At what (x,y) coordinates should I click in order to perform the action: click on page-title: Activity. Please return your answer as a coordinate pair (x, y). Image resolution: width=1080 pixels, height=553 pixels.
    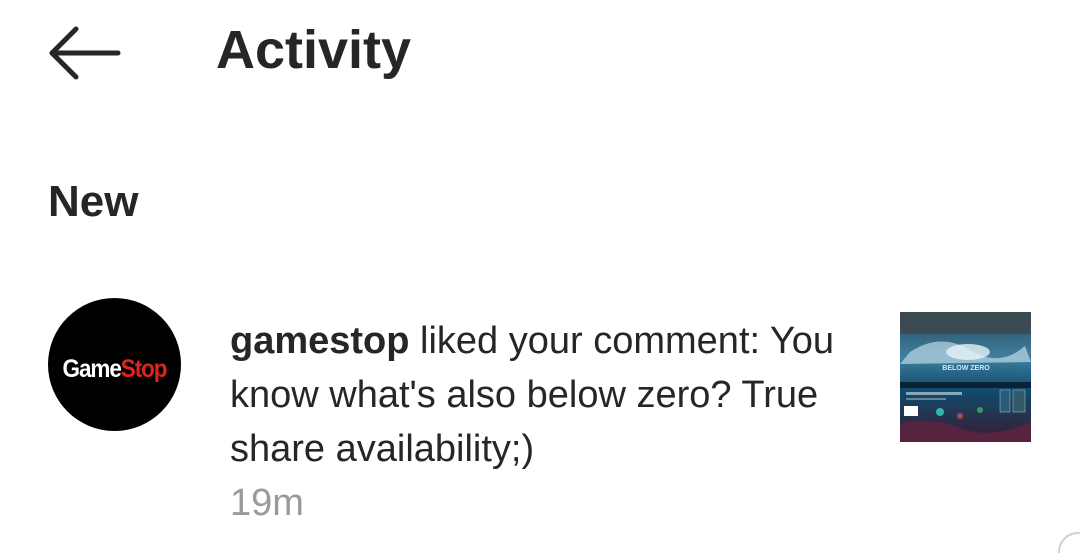
    Looking at the image, I should click on (314, 50).